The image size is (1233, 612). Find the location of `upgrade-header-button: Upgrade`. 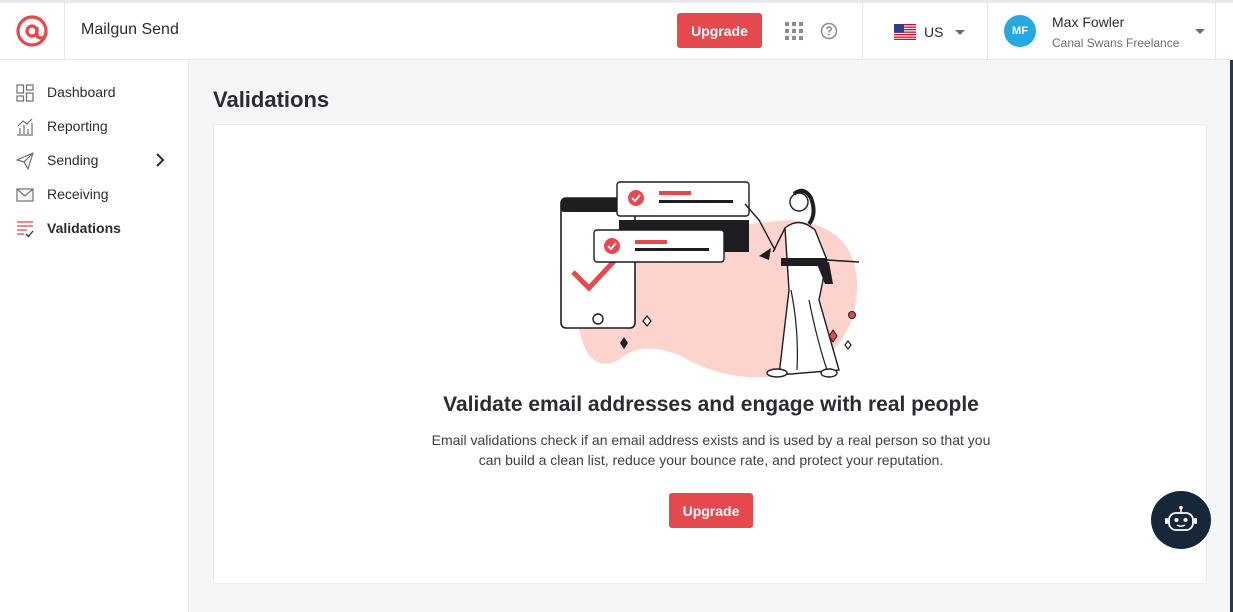

upgrade-header-button: Upgrade is located at coordinates (719, 30).